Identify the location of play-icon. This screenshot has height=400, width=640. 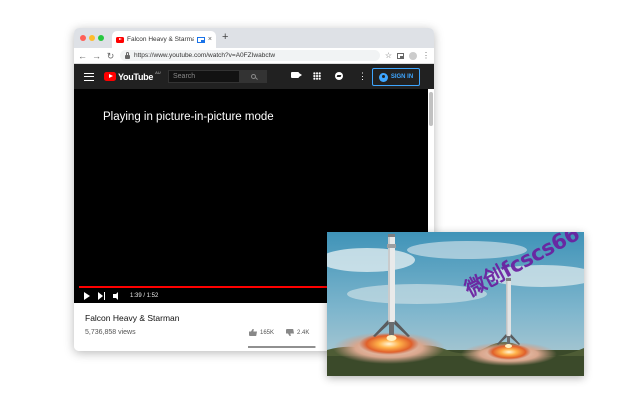
(87, 296).